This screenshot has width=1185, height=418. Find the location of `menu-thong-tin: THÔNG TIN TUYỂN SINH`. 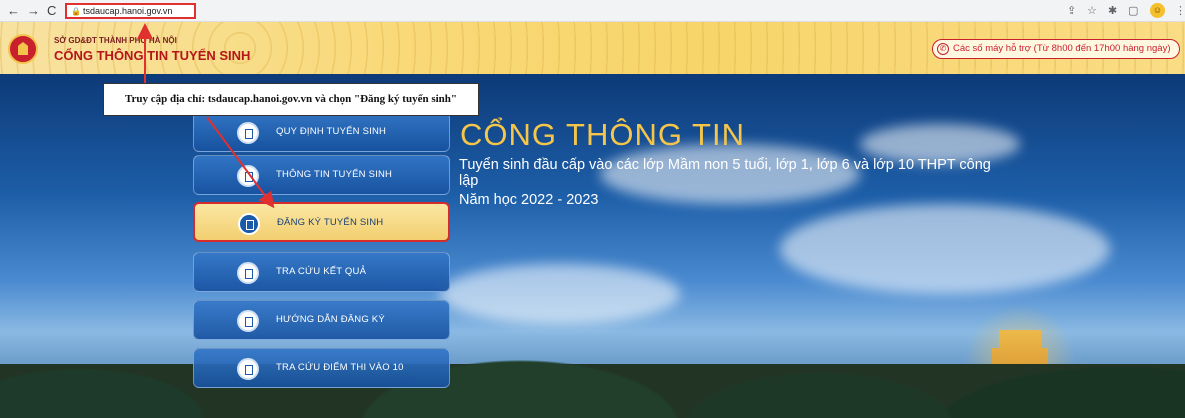

menu-thong-tin: THÔNG TIN TUYỂN SINH is located at coordinates (321, 175).